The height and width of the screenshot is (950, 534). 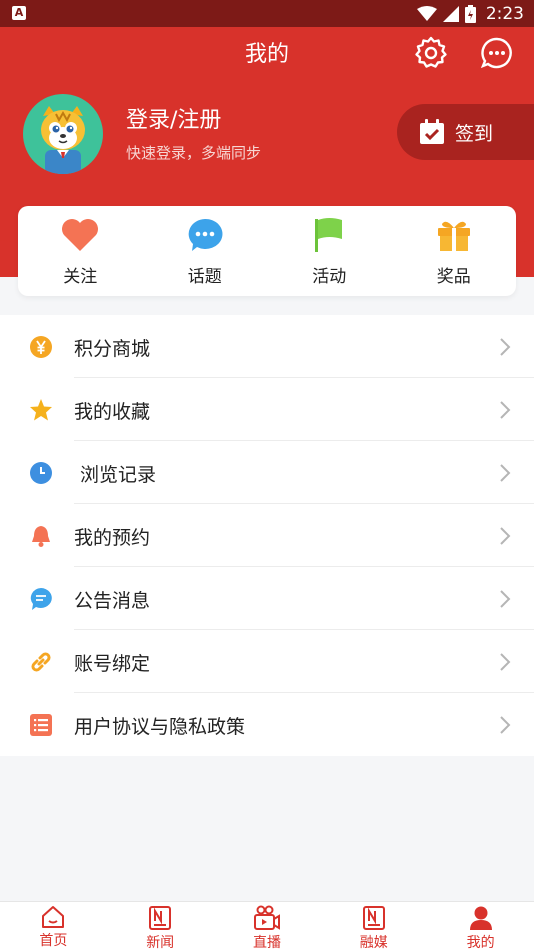 I want to click on quick-action-activity: 活动, so click(x=329, y=251).